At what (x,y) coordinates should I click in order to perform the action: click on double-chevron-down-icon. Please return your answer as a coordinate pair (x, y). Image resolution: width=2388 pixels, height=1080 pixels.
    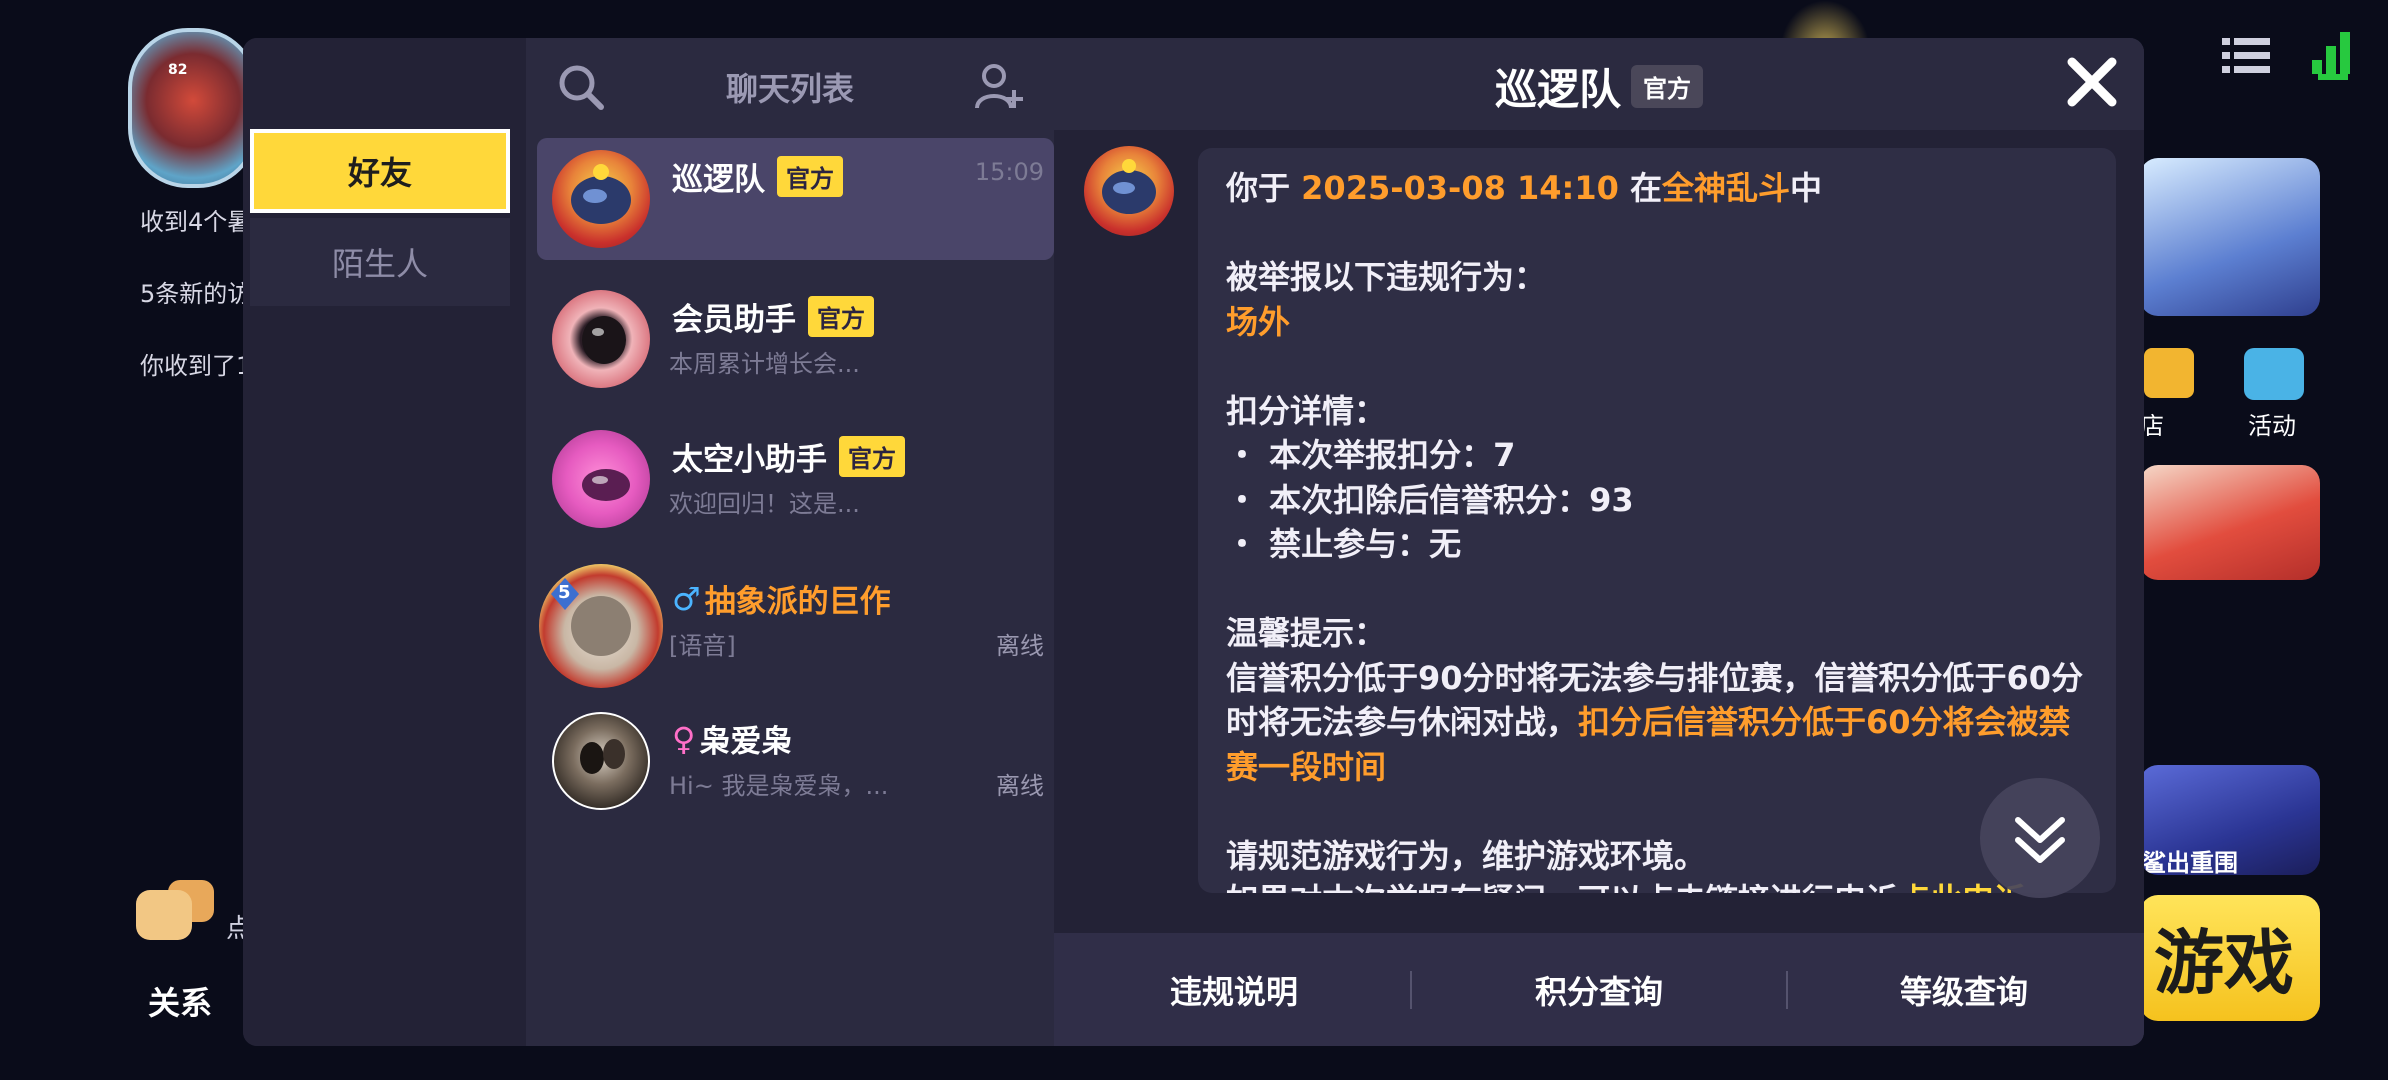
    Looking at the image, I should click on (2040, 840).